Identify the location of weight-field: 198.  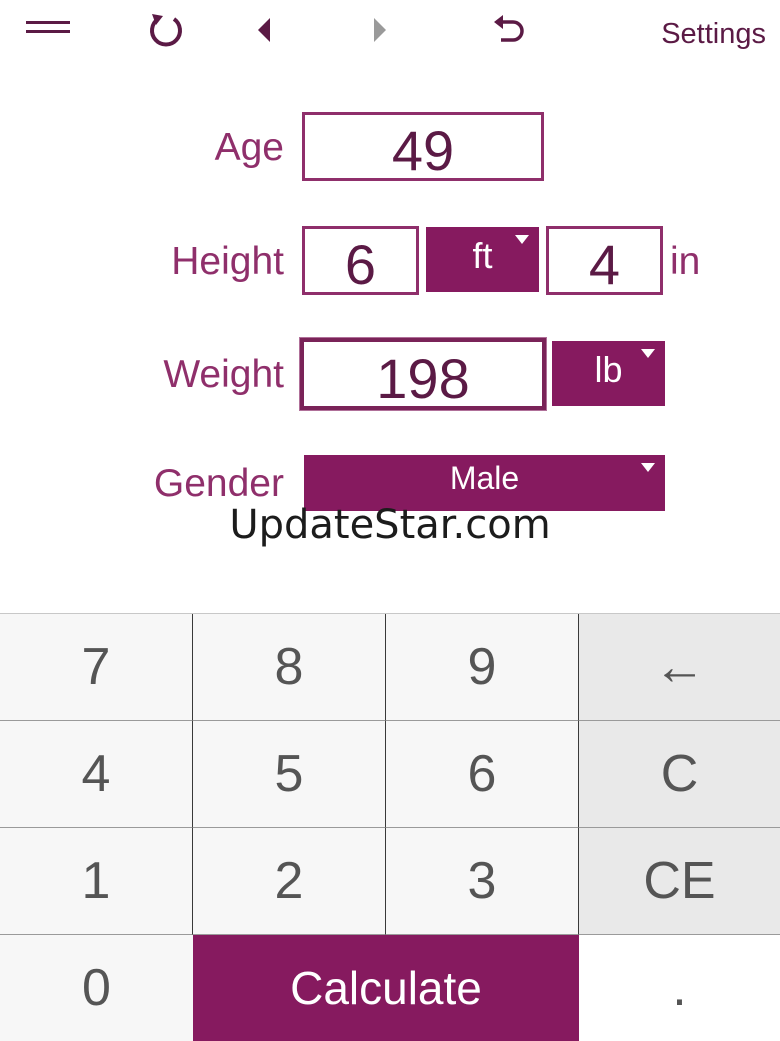
(423, 374).